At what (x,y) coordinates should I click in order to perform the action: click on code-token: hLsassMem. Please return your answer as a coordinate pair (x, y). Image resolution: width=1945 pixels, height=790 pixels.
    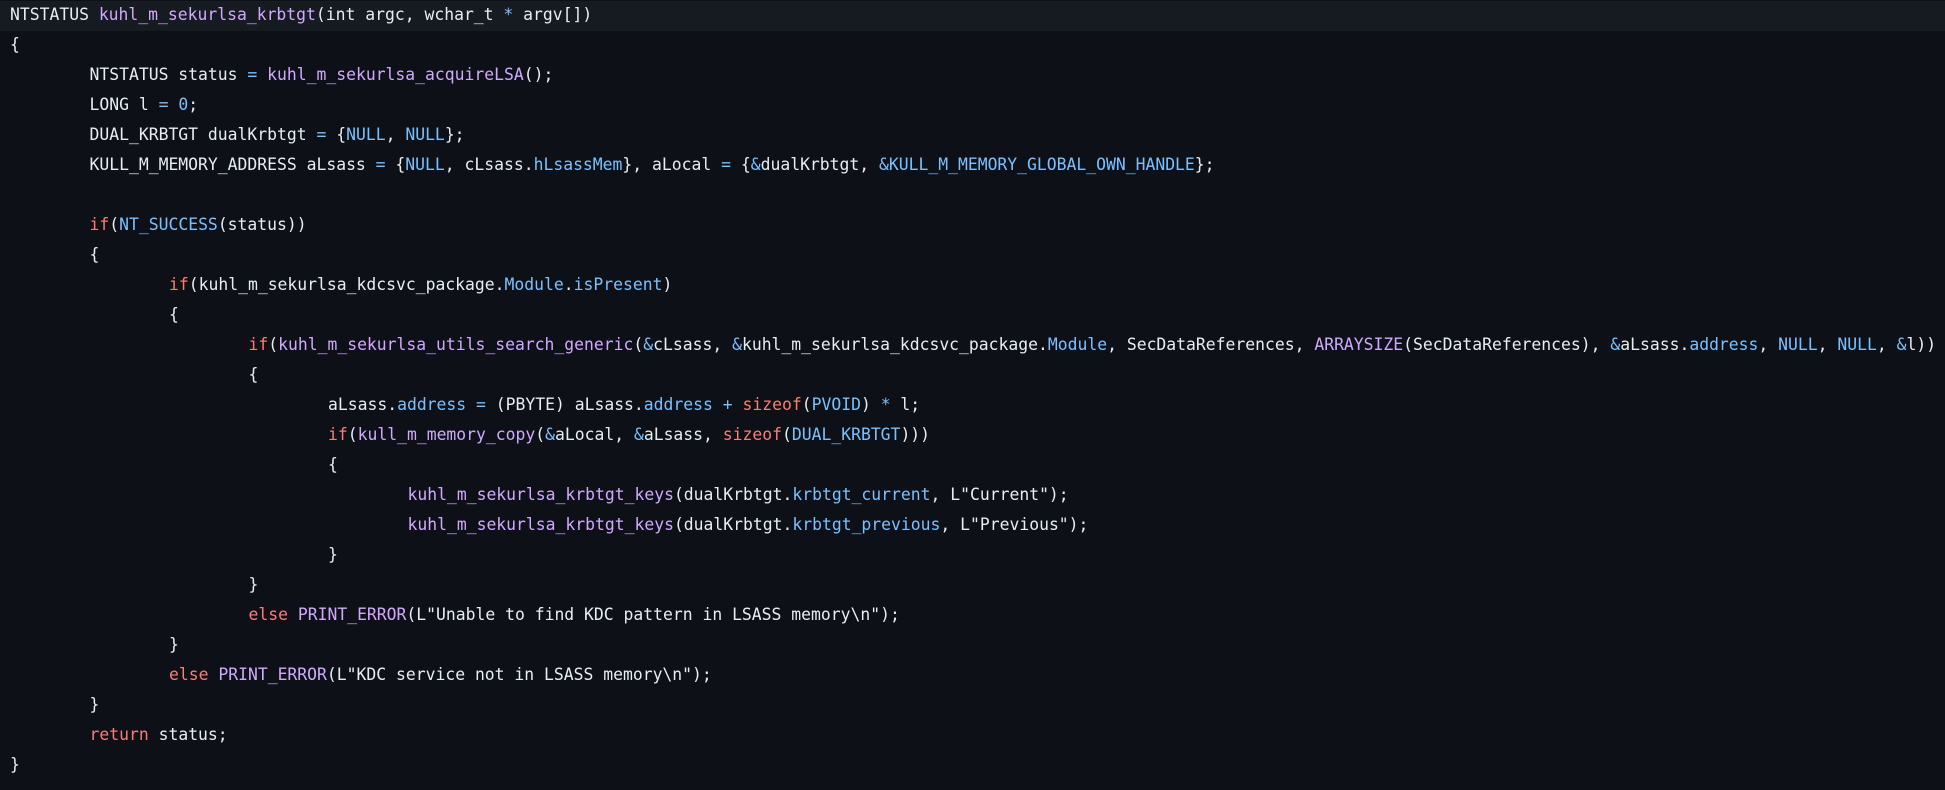
    Looking at the image, I should click on (578, 164).